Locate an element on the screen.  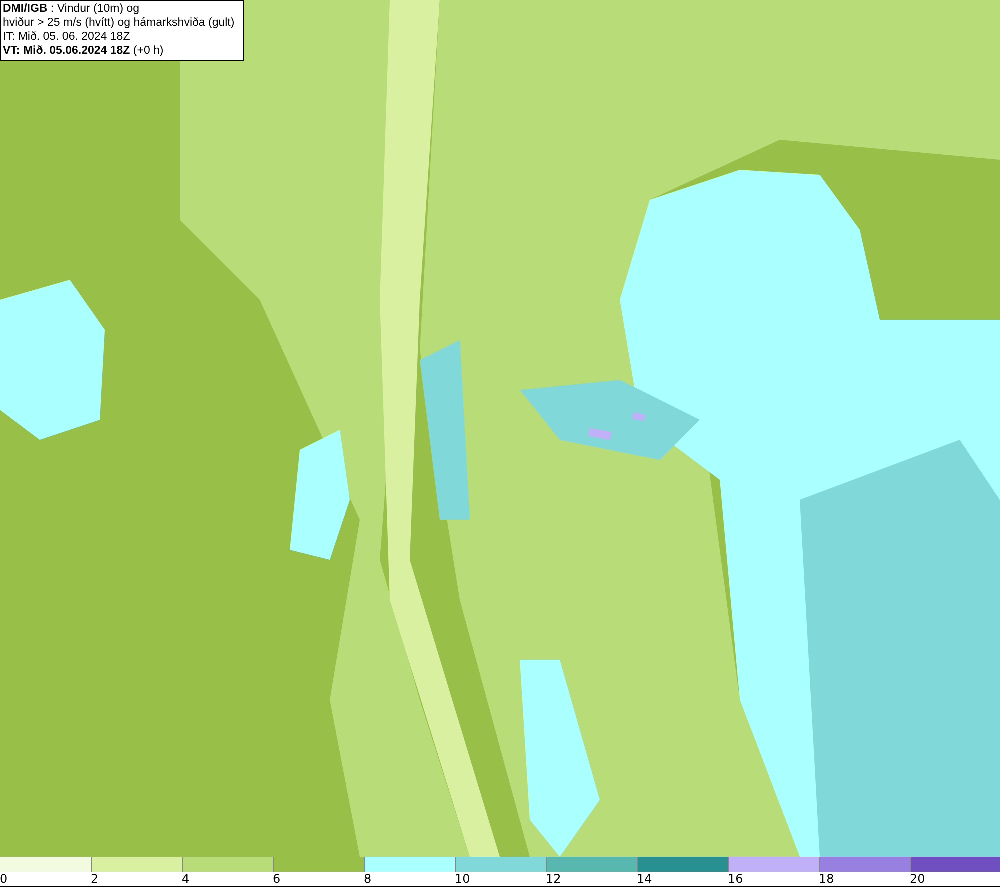
map-caption: IT: Mið. 05. 06. 2024 18Z is located at coordinates (66, 37).